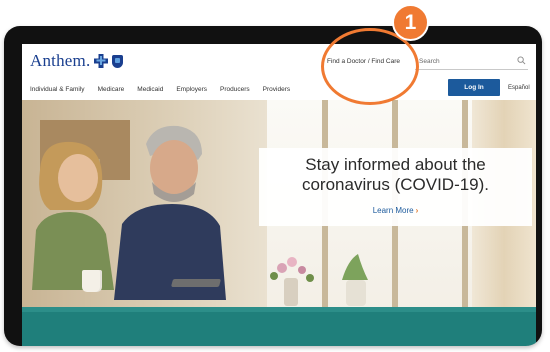 The width and height of the screenshot is (550, 352). What do you see at coordinates (410, 22) in the screenshot?
I see `step-number-badge: 1` at bounding box center [410, 22].